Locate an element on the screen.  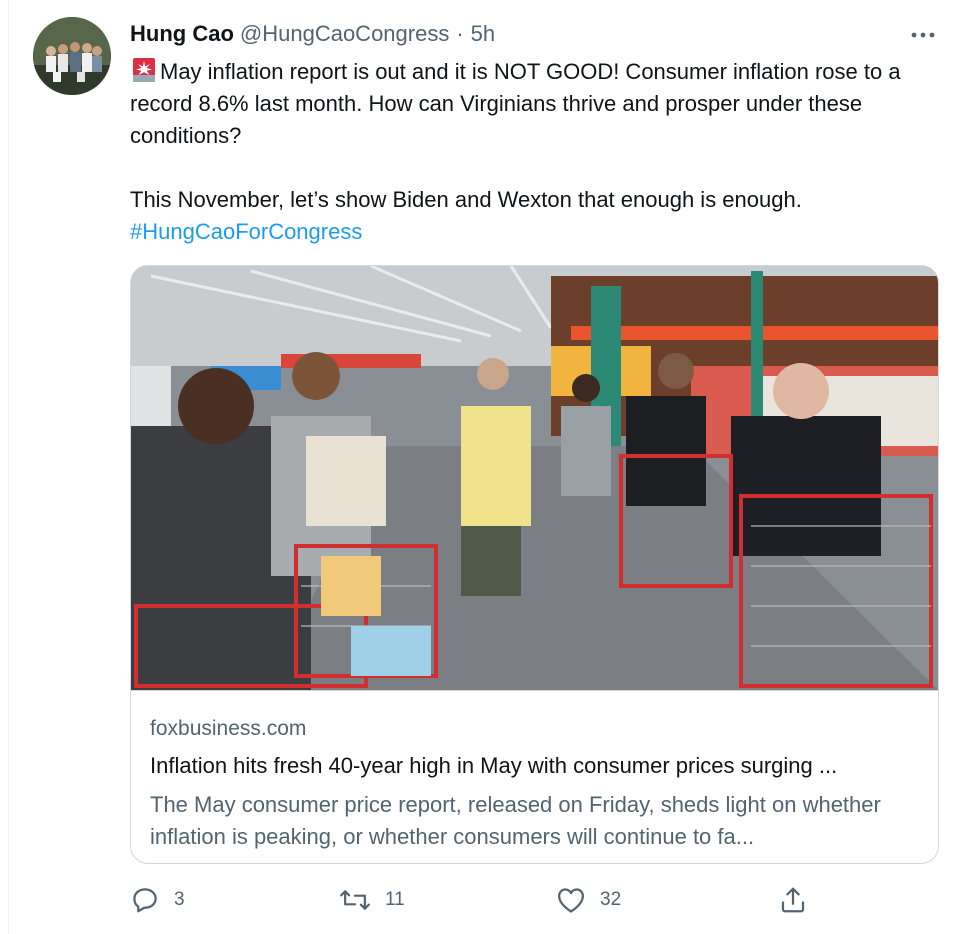
heart-icon is located at coordinates (571, 900).